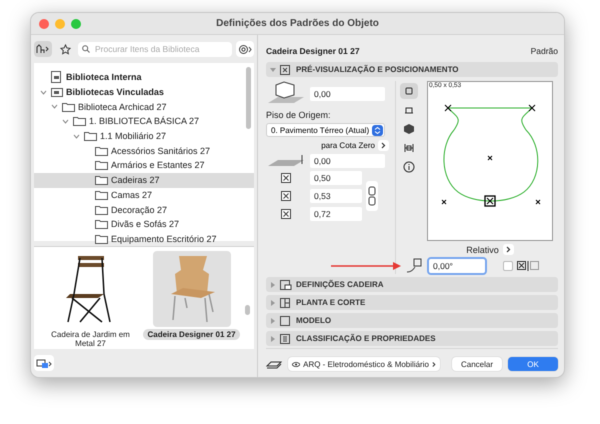 This screenshot has height=424, width=600. Describe the element at coordinates (286, 196) in the screenshot. I see `depth-icon` at that location.